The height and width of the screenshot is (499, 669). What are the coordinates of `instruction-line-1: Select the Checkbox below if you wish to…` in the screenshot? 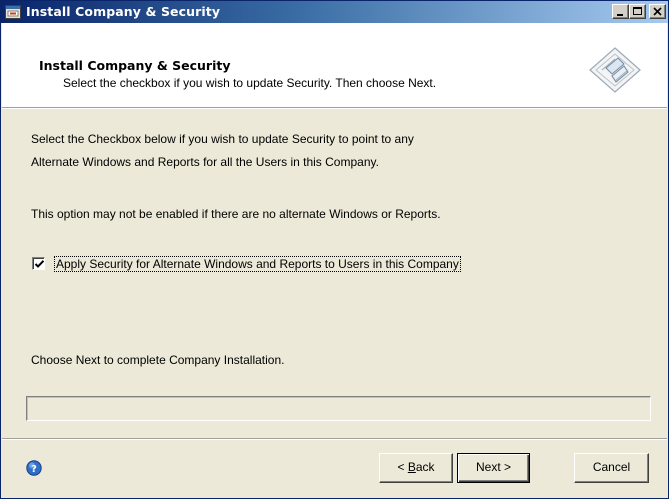 It's located at (222, 139).